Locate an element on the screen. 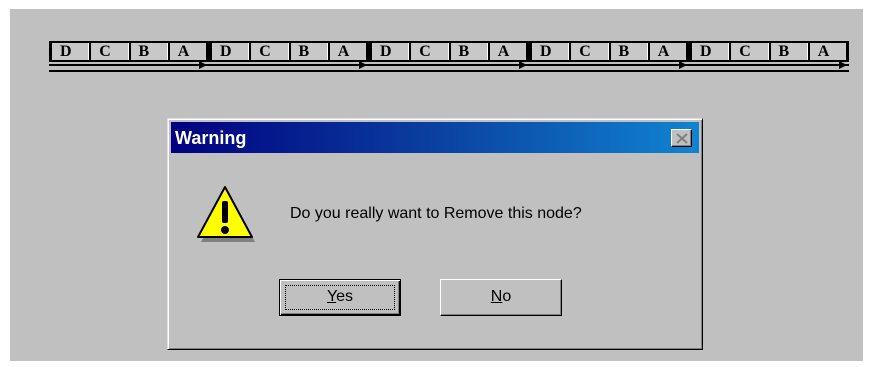  no-button-label: No is located at coordinates (501, 296).